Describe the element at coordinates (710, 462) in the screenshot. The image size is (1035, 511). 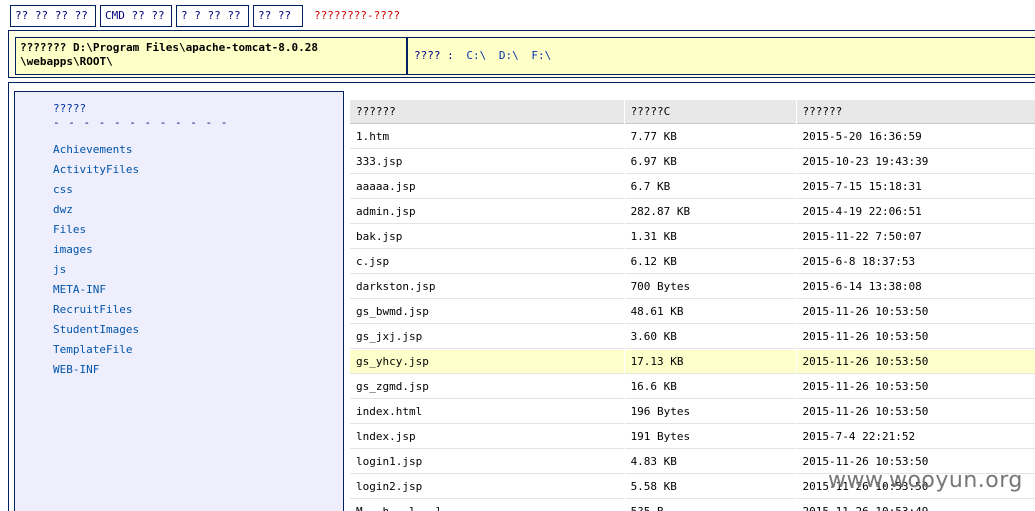
I see `cell-size: 4.83 KB` at that location.